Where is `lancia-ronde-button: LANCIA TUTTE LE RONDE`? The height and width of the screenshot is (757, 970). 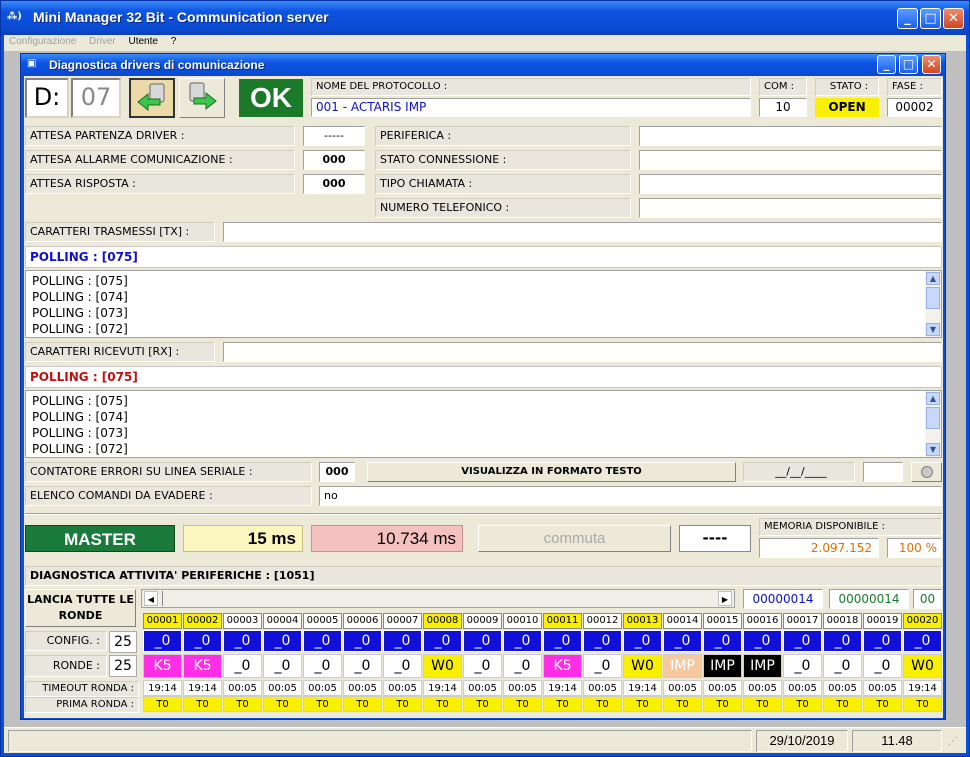 lancia-ronde-button: LANCIA TUTTE LE RONDE is located at coordinates (80, 608).